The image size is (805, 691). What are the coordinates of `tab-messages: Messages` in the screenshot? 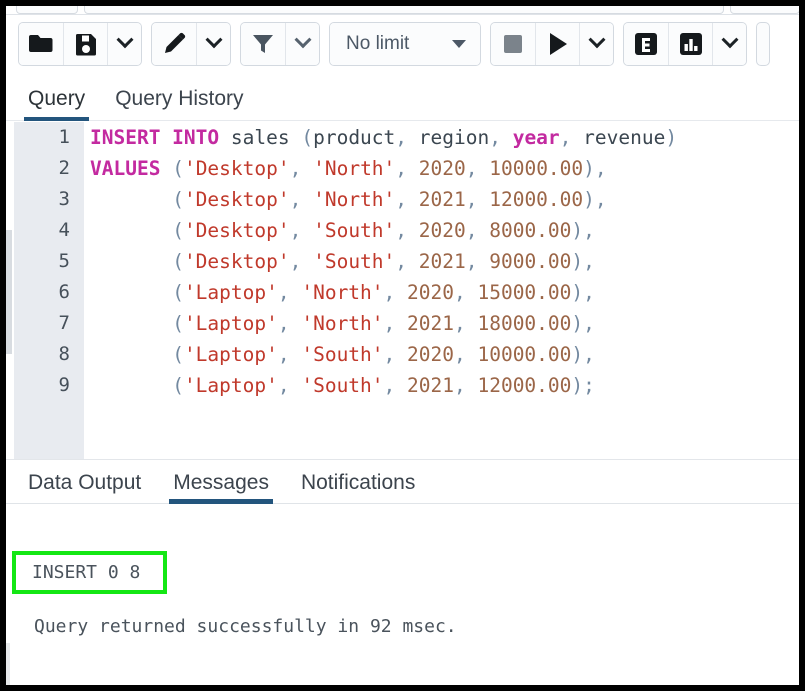 It's located at (221, 487).